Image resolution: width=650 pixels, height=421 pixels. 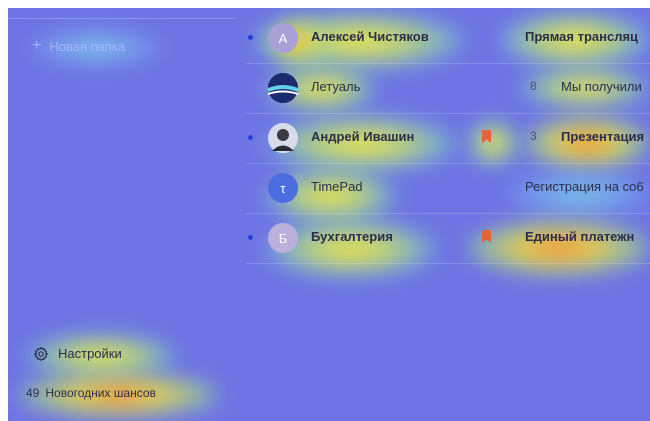 What do you see at coordinates (352, 236) in the screenshot?
I see `sender-name: Бухгалтерия` at bounding box center [352, 236].